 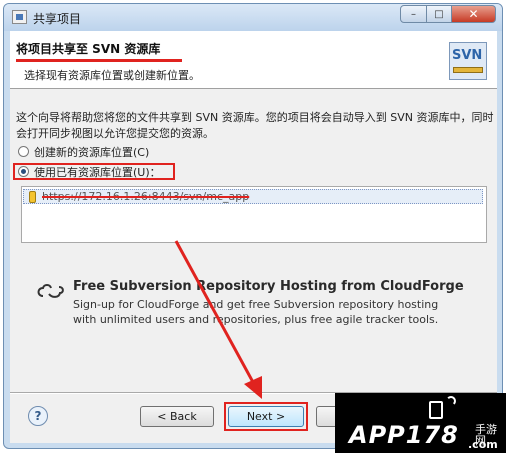 I want to click on radio-create-new, so click(x=23, y=151).